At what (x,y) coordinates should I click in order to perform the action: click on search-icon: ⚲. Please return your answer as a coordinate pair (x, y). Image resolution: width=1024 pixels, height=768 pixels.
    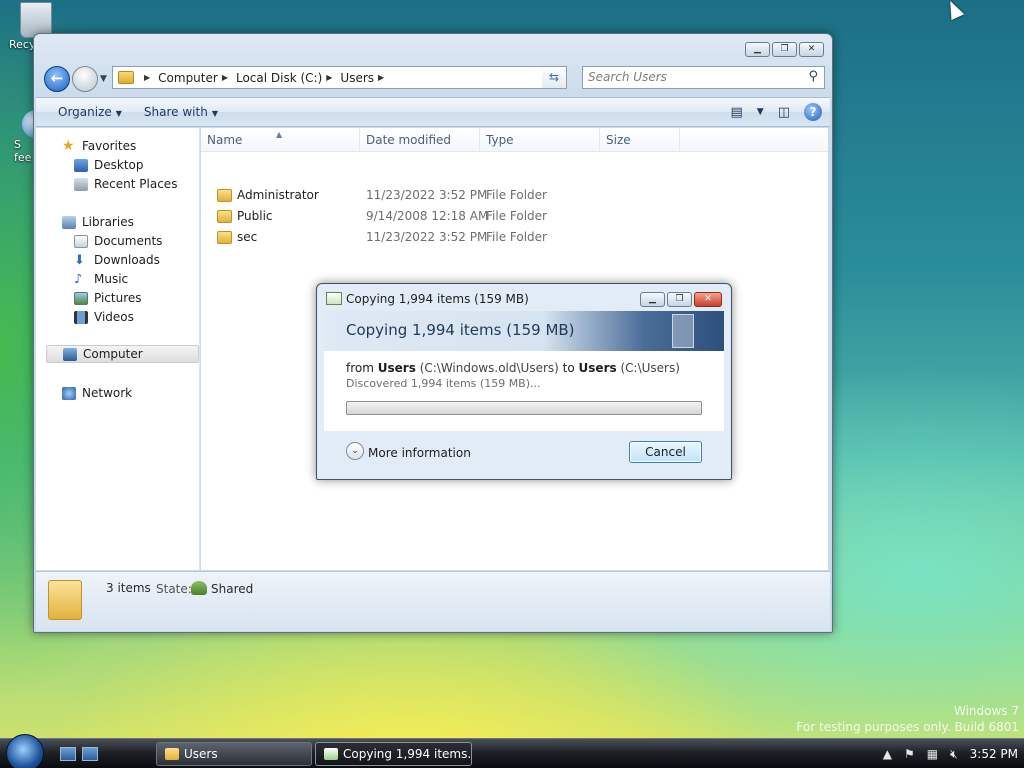
    Looking at the image, I should click on (813, 76).